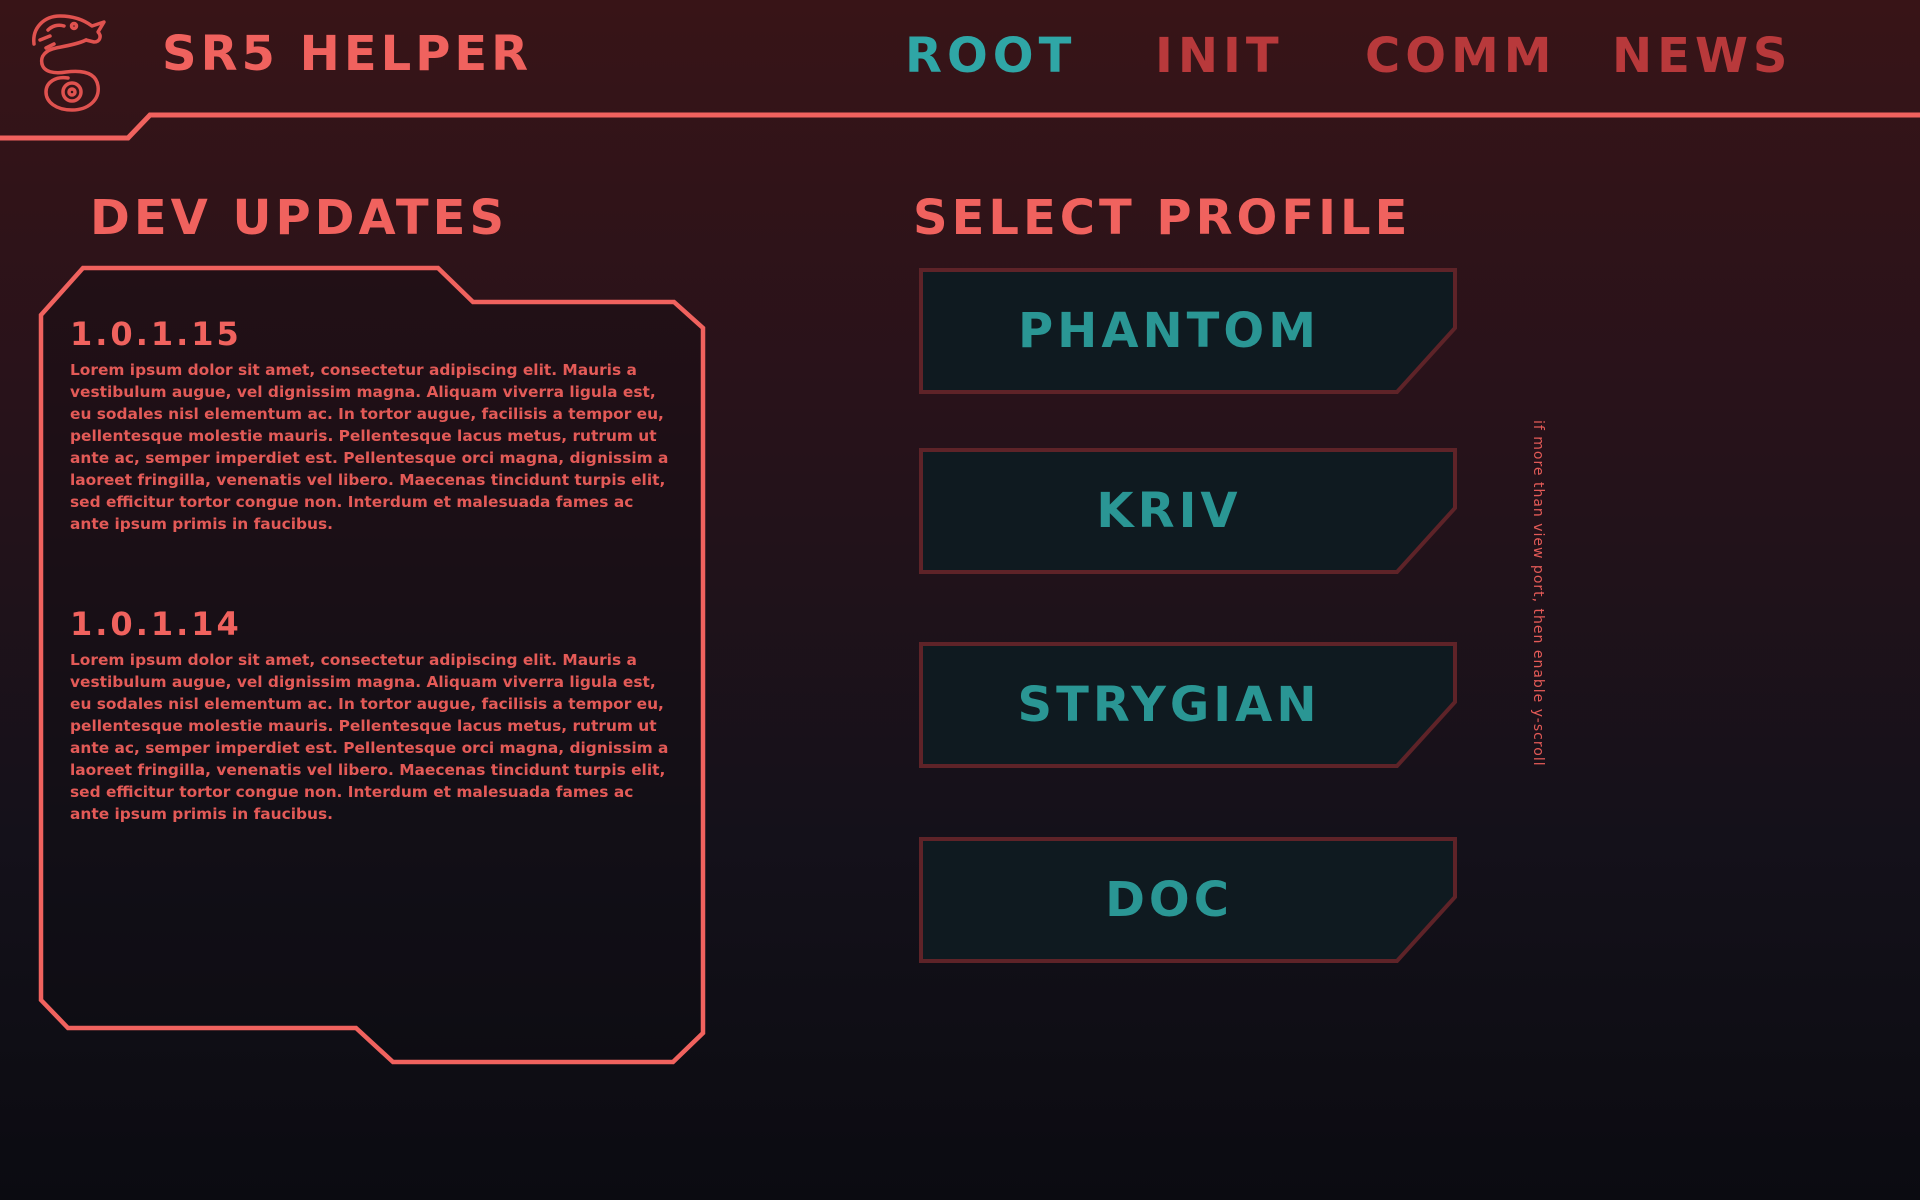 This screenshot has height=1200, width=1920. I want to click on profile-button-strygian: STRYGIAN, so click(1188, 705).